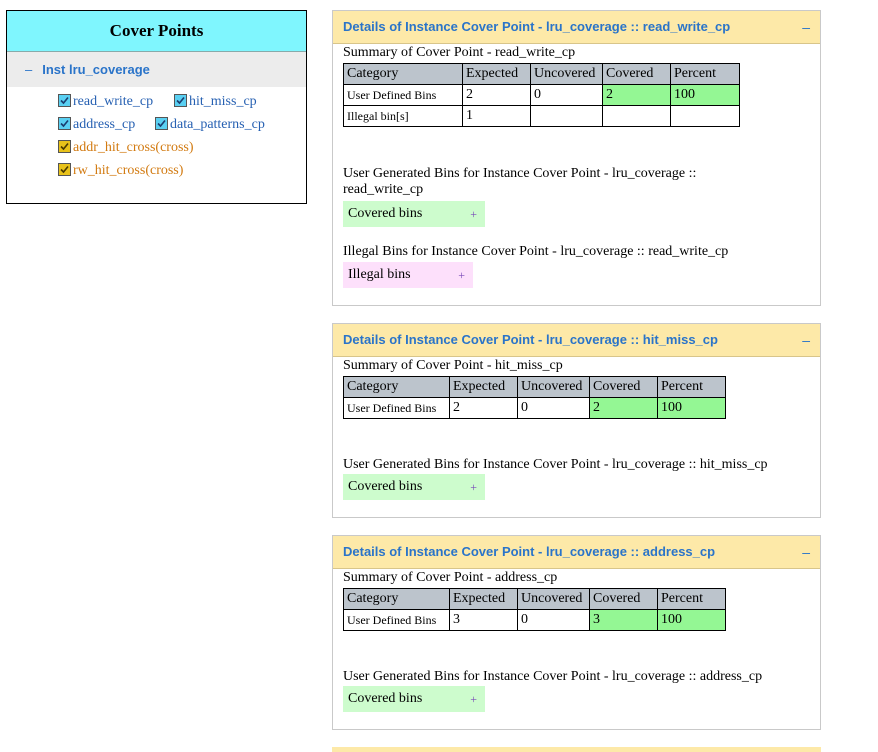  I want to click on cell-covered, so click(636, 116).